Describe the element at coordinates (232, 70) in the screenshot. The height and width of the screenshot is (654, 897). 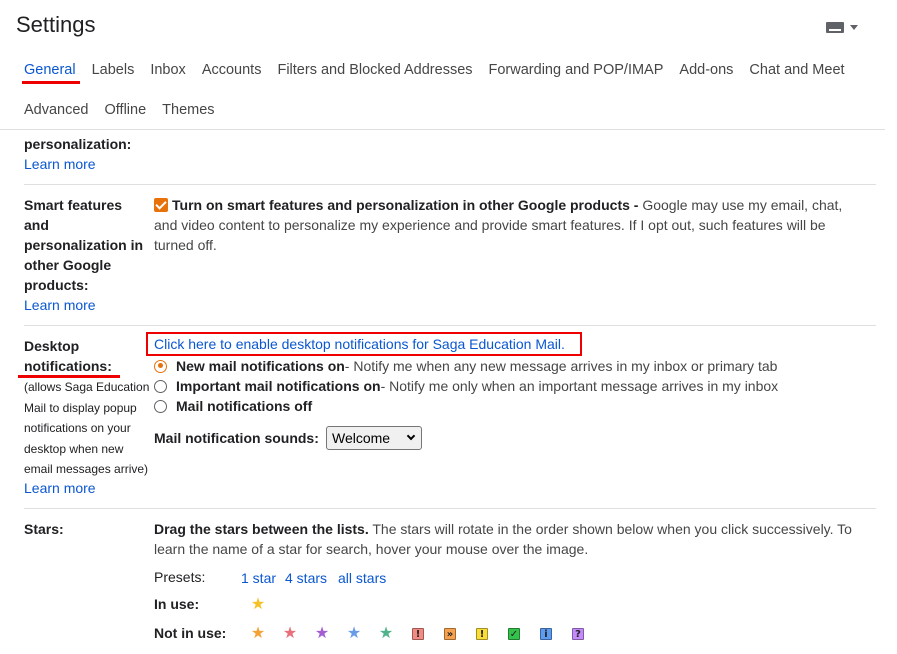
I see `tab-accounts: Accounts` at that location.